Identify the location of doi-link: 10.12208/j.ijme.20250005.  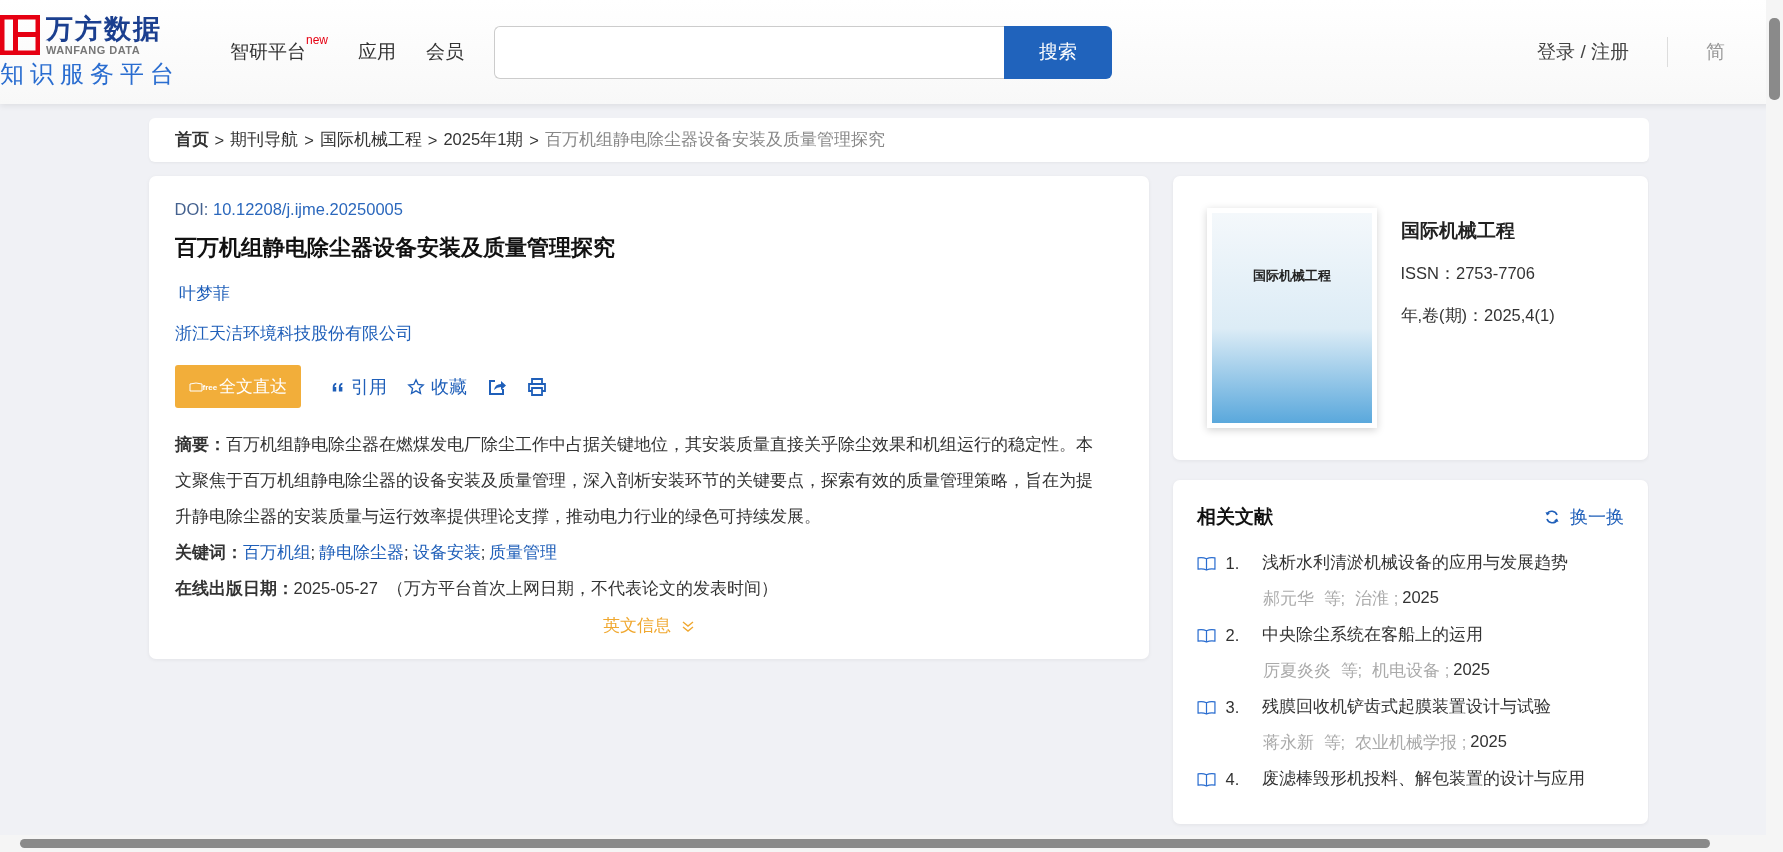
(308, 209).